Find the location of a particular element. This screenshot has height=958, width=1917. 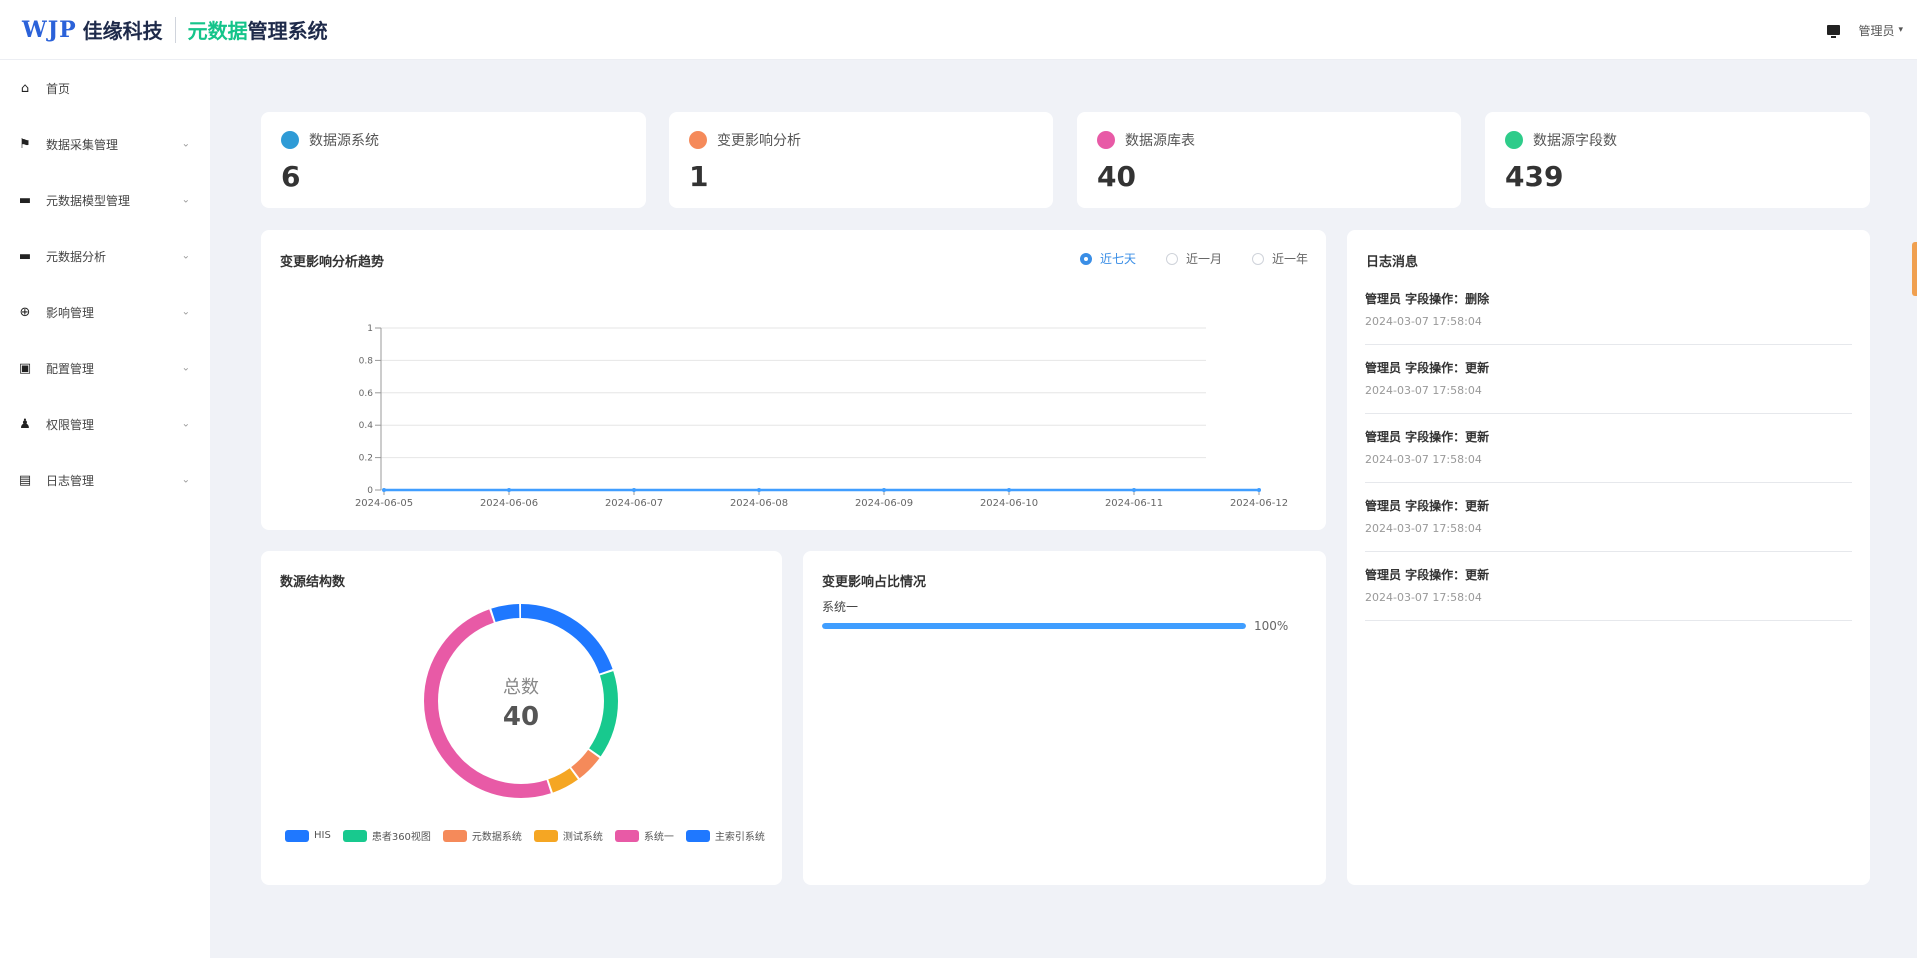

fields-icon is located at coordinates (1514, 140).